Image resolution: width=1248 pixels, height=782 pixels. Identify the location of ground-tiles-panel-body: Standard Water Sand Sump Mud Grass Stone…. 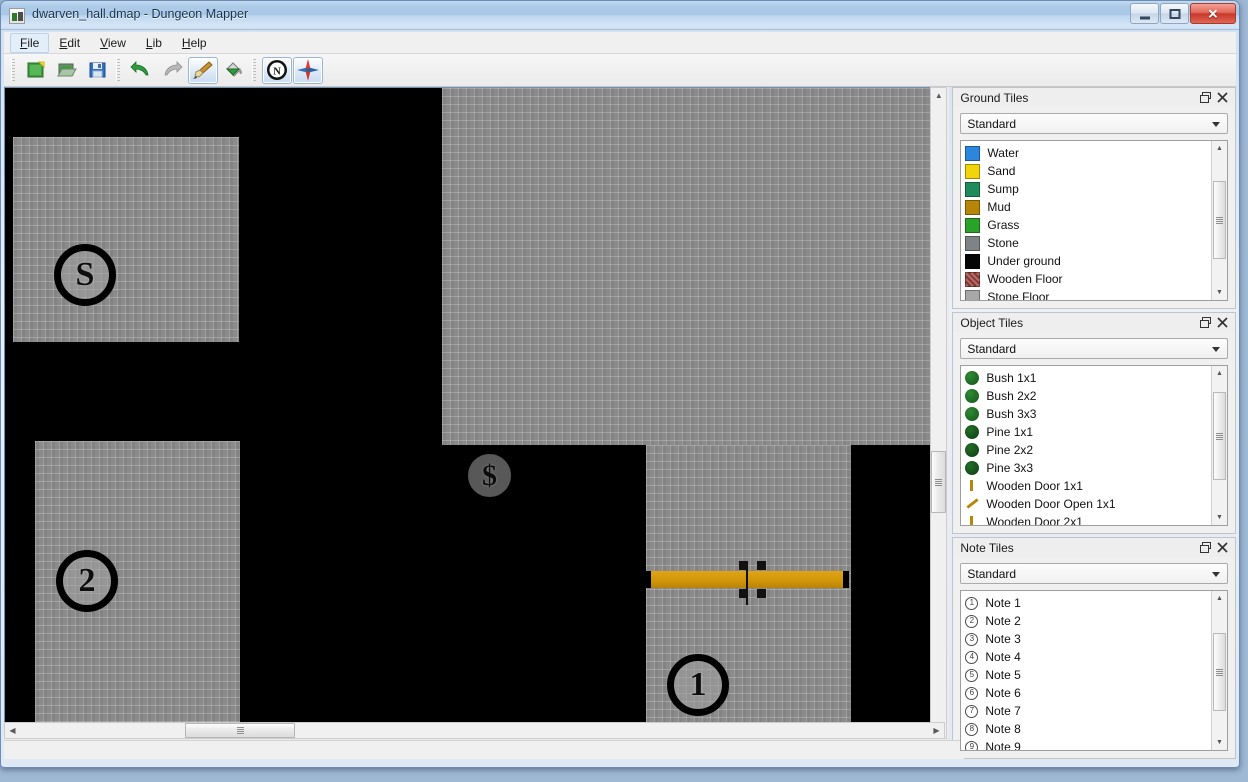
(1094, 208).